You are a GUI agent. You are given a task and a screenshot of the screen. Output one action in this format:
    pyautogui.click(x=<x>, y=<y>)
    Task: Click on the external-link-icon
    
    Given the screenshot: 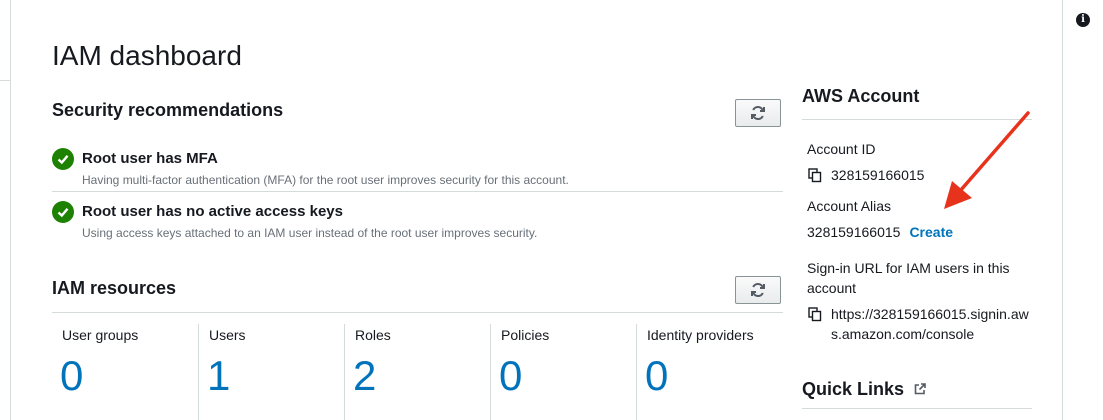 What is the action you would take?
    pyautogui.click(x=920, y=389)
    